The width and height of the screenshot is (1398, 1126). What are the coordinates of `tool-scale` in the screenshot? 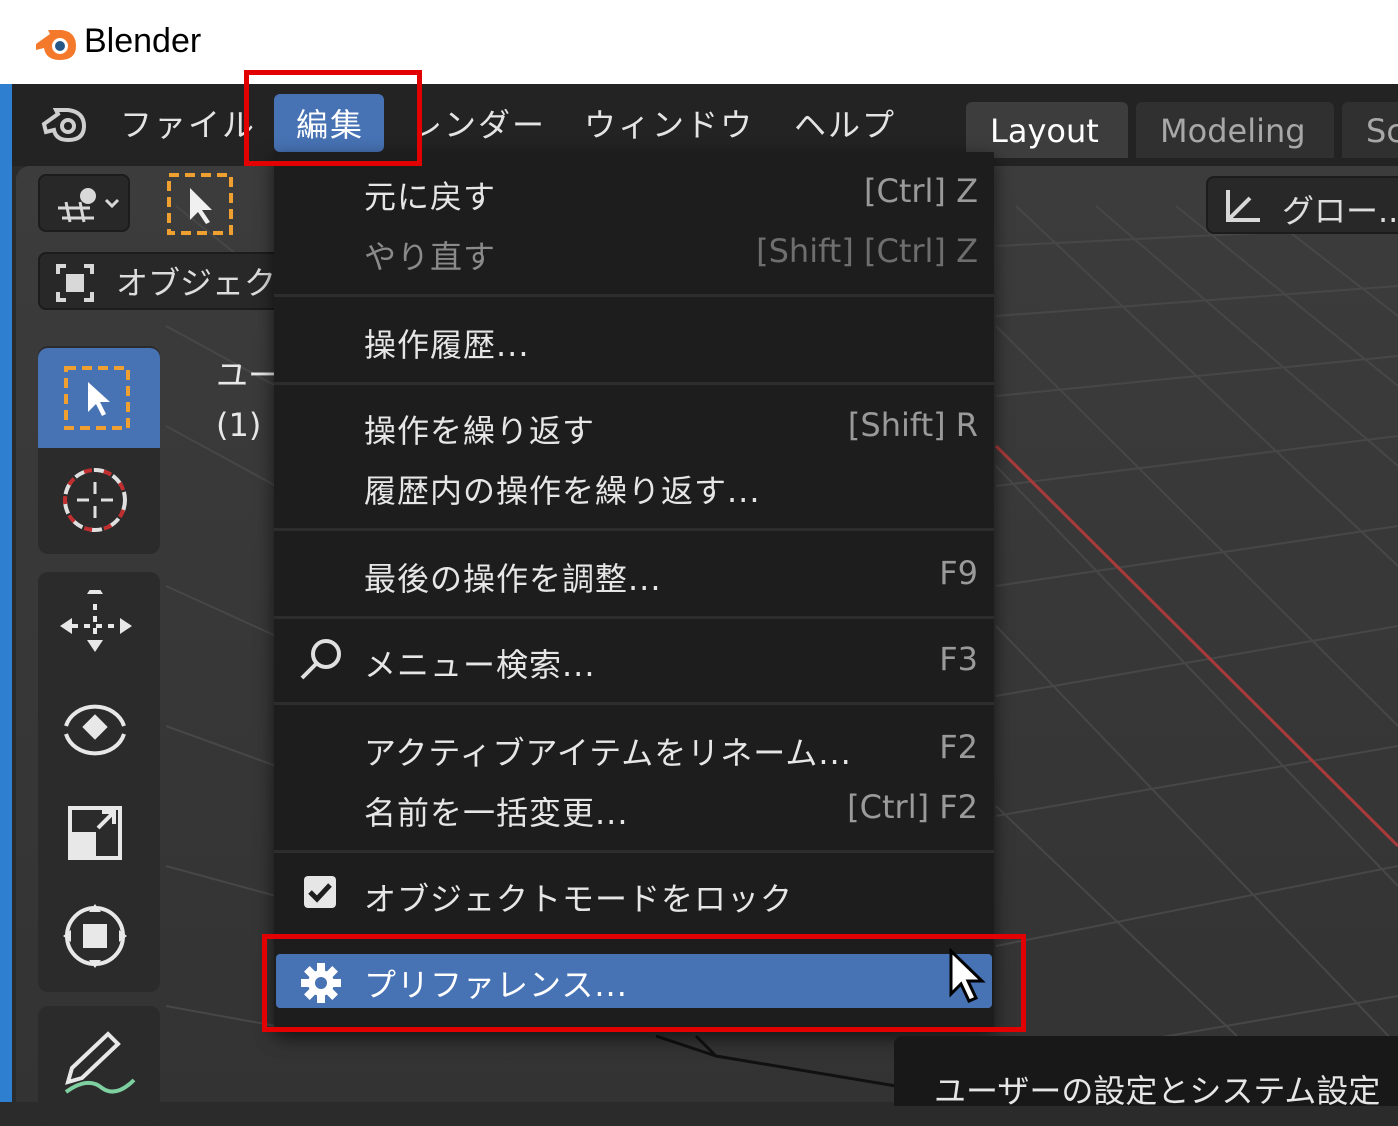 It's located at (99, 832).